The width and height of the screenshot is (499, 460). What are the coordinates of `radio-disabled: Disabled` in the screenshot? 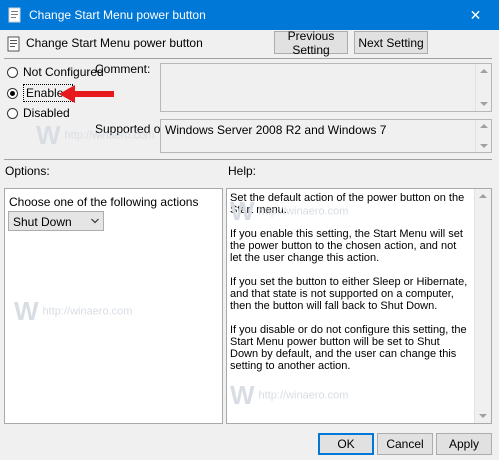 It's located at (38, 113).